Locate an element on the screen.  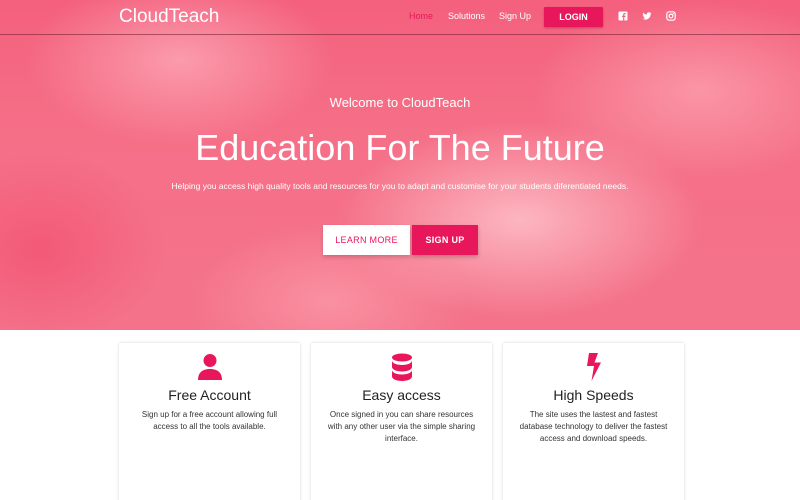
database-icon is located at coordinates (401, 367).